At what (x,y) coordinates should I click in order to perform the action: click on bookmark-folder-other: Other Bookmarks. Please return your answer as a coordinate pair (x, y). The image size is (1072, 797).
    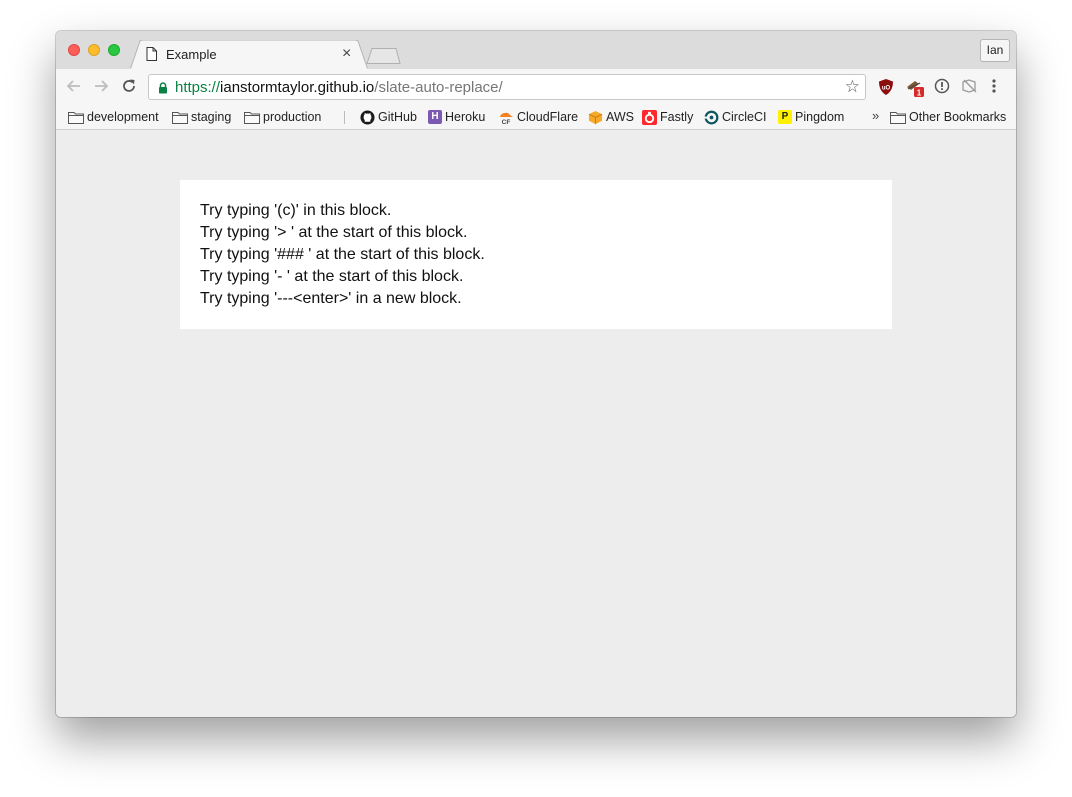
    Looking at the image, I should click on (948, 117).